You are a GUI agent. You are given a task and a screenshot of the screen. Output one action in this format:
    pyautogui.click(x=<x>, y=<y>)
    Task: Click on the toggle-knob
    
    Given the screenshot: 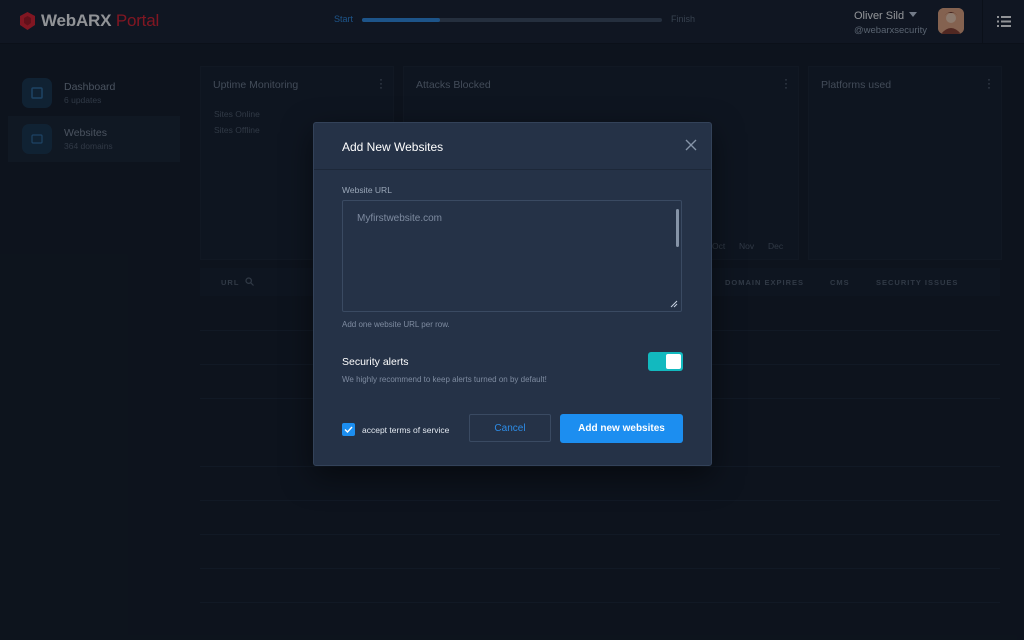 What is the action you would take?
    pyautogui.click(x=673, y=361)
    